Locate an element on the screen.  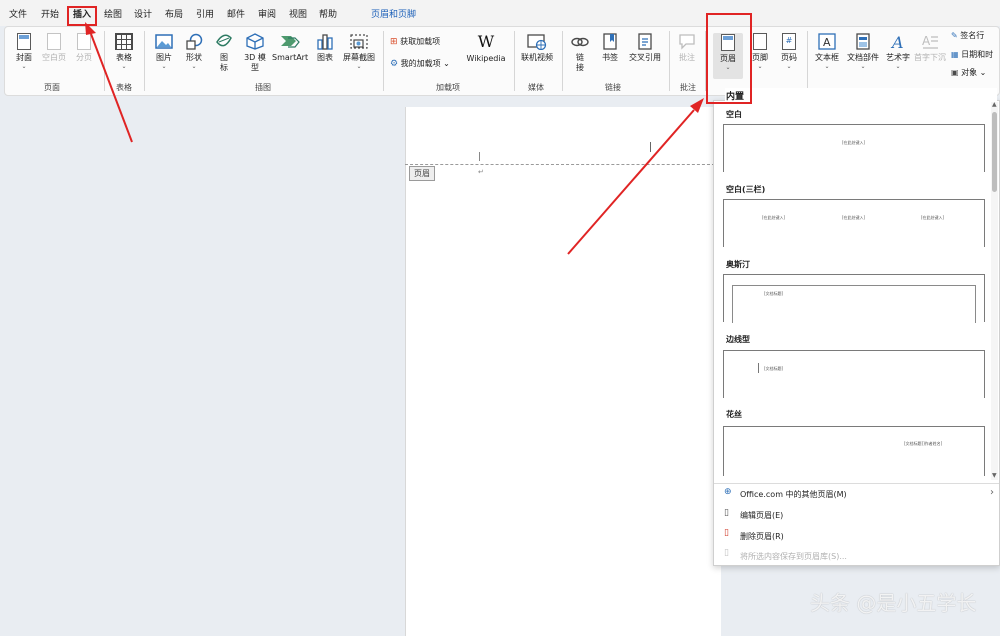
arrow-to-header-button is located at coordinates (631, 182).